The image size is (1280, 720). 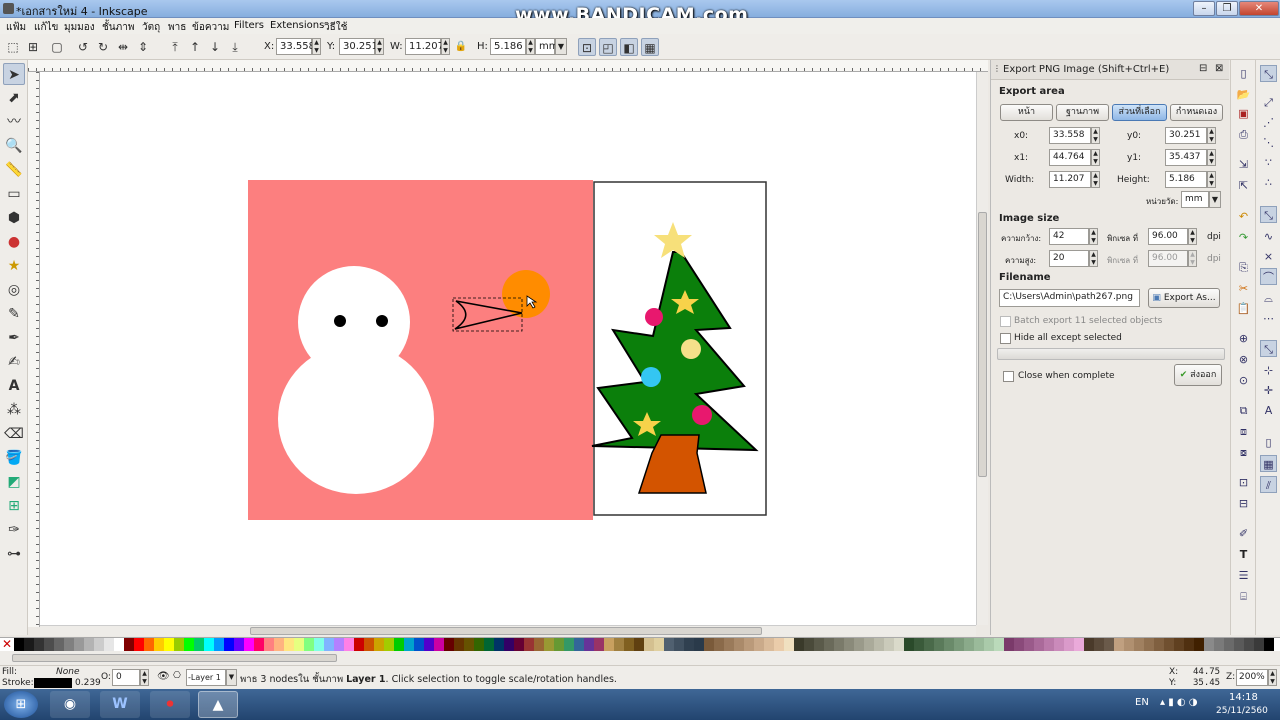 I want to click on area-drawing-button: ฐานภาพ, so click(x=1082, y=112).